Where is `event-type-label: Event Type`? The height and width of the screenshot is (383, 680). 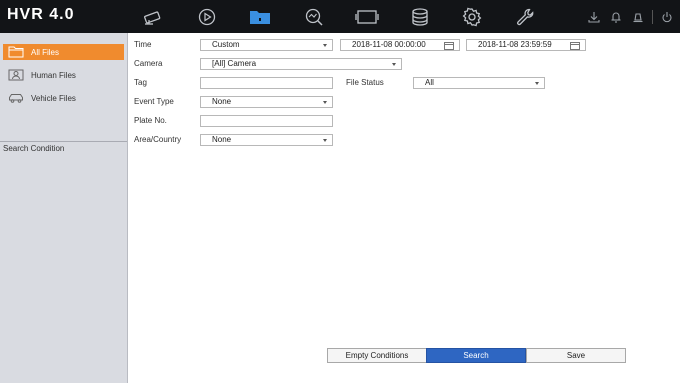
event-type-label: Event Type is located at coordinates (154, 101).